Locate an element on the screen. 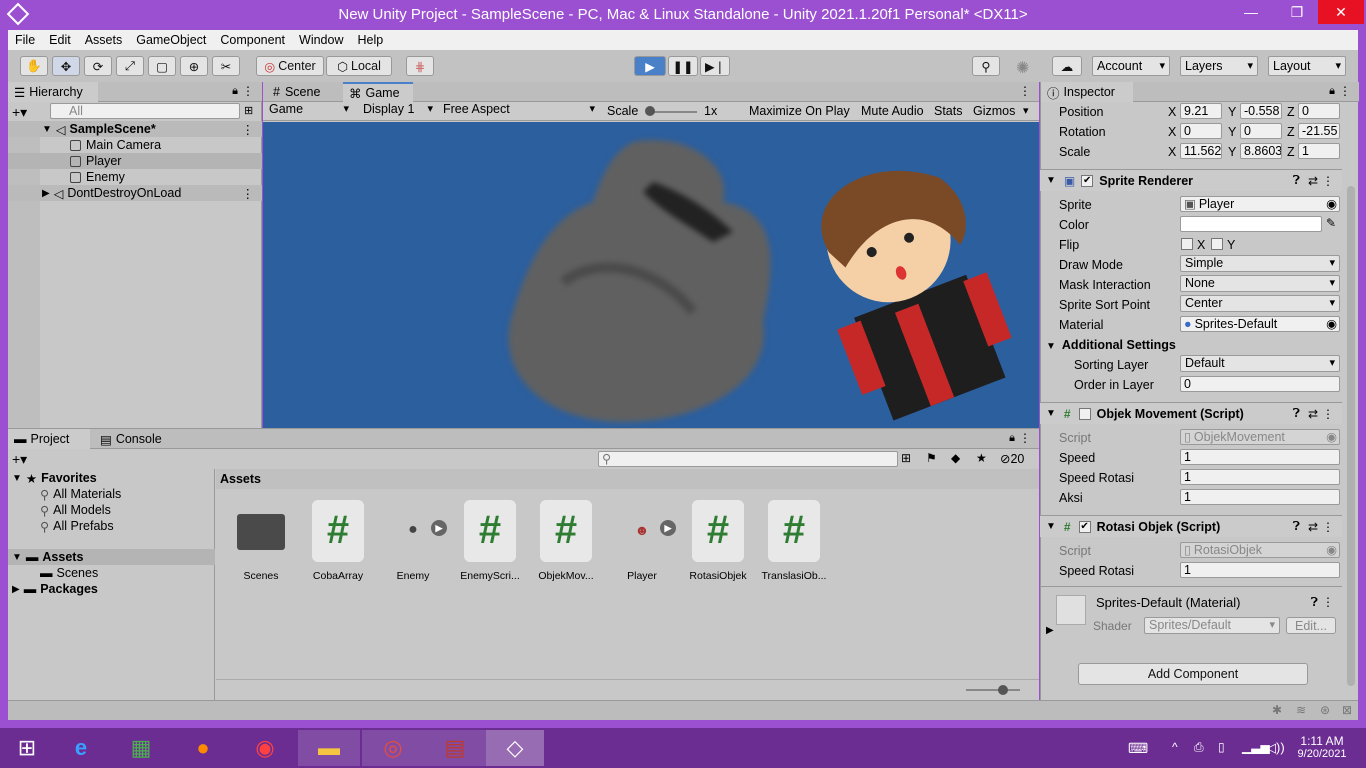  rotasi-objek-header: ▼ # ✔ Rotasi Objek (Script) ❓︎ ⇄ ⋮ is located at coordinates (1191, 526).